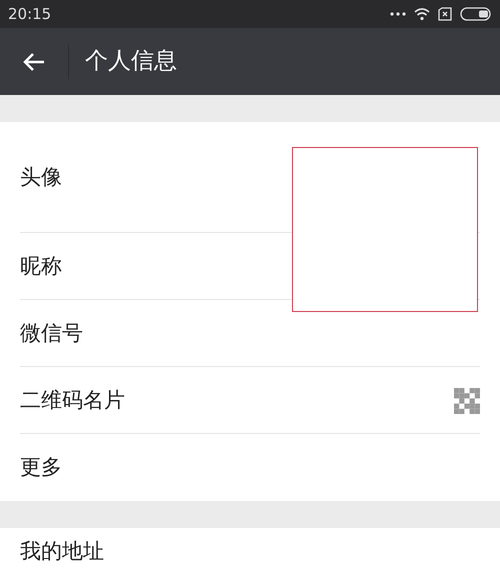 The height and width of the screenshot is (569, 500). Describe the element at coordinates (445, 14) in the screenshot. I see `no-sim-icon` at that location.